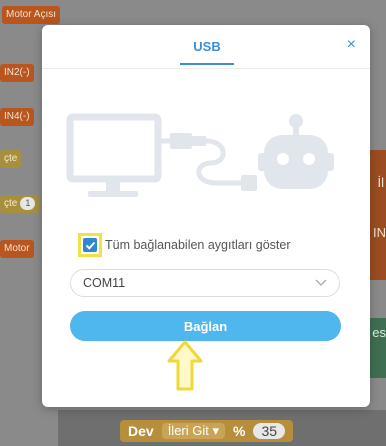 This screenshot has height=446, width=386. What do you see at coordinates (188, 430) in the screenshot?
I see `bg-bottom-dropdown-label: İleri Git` at bounding box center [188, 430].